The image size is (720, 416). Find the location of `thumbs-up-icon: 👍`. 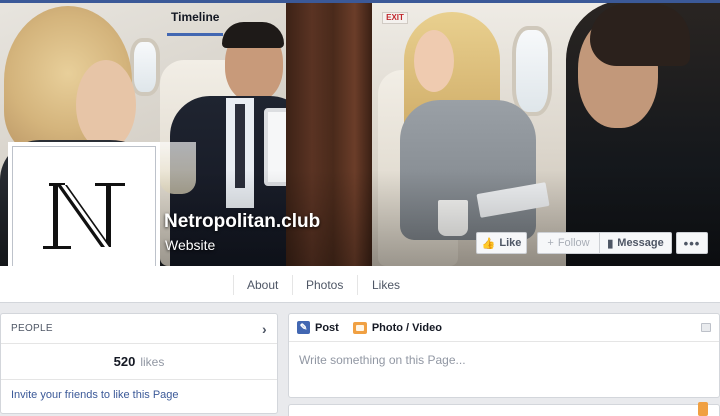

thumbs-up-icon: 👍 is located at coordinates (488, 243).